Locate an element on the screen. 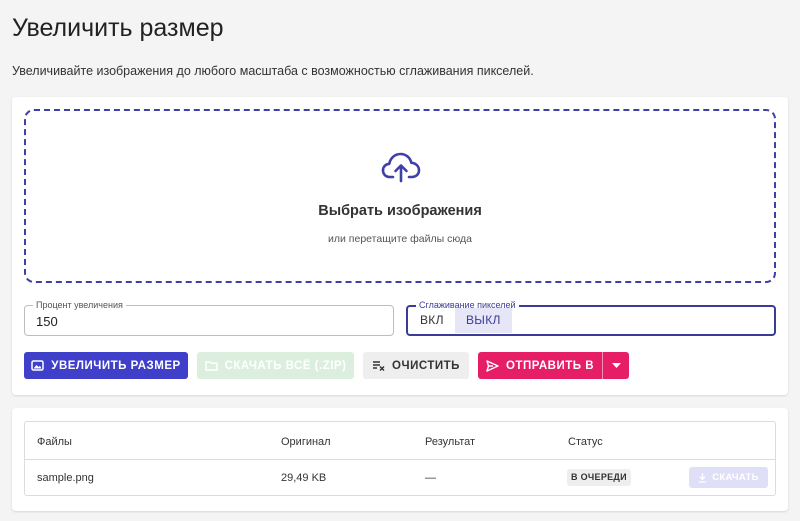 The image size is (800, 521). percent-input: Процент увеличения 150 is located at coordinates (209, 317).